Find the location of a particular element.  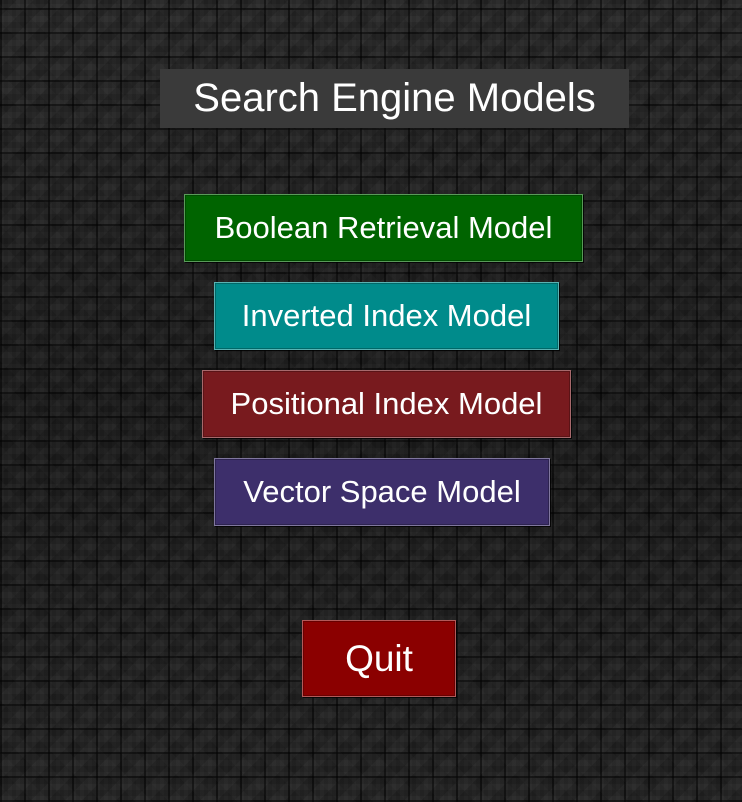

quit-button: Quit is located at coordinates (379, 658).